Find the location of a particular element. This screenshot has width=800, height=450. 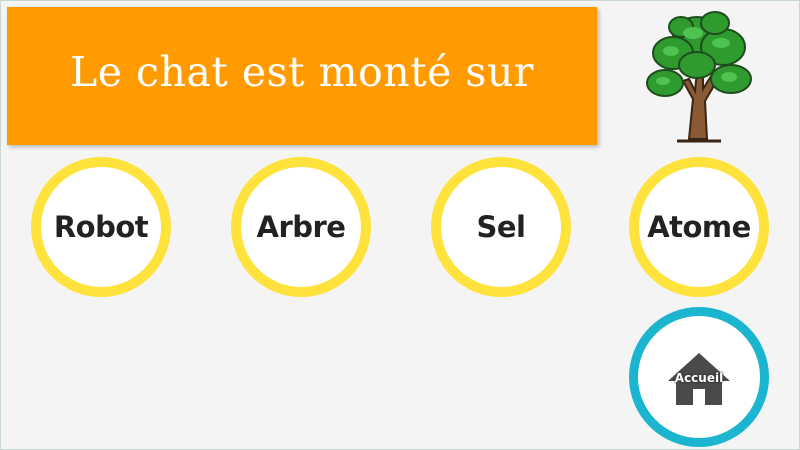

home-button: Accueil is located at coordinates (699, 377).